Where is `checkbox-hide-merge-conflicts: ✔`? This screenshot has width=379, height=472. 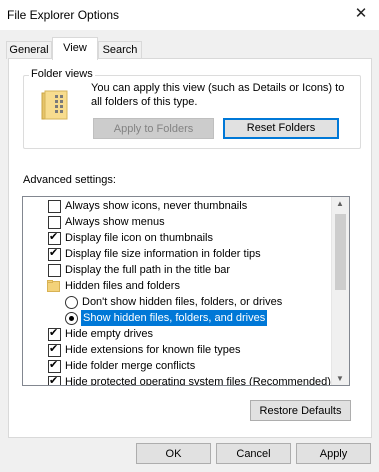 checkbox-hide-merge-conflicts: ✔ is located at coordinates (54, 366).